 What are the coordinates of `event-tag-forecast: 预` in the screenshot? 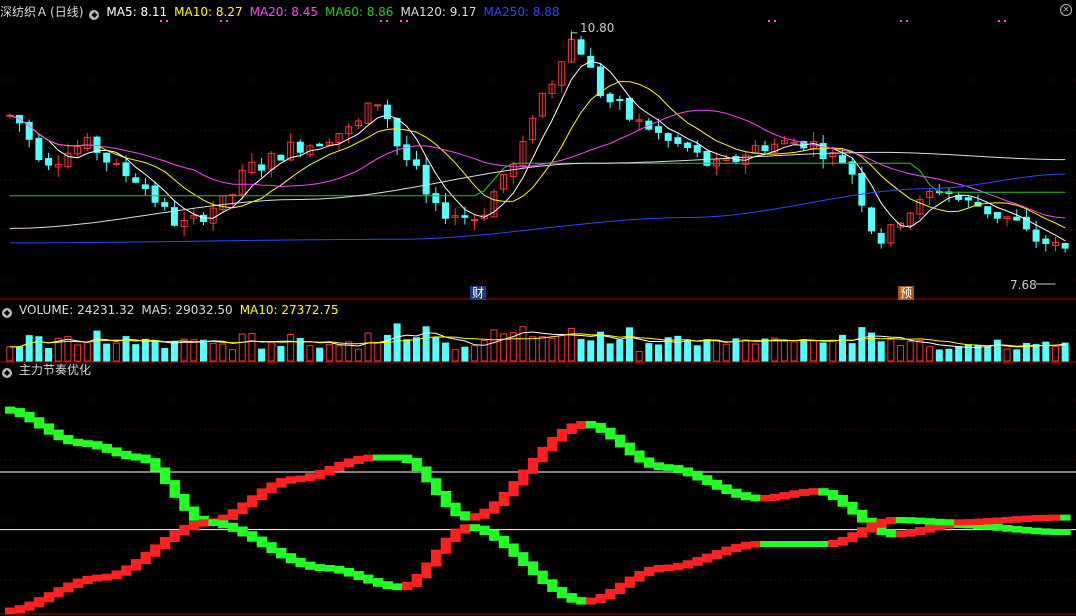 It's located at (906, 293).